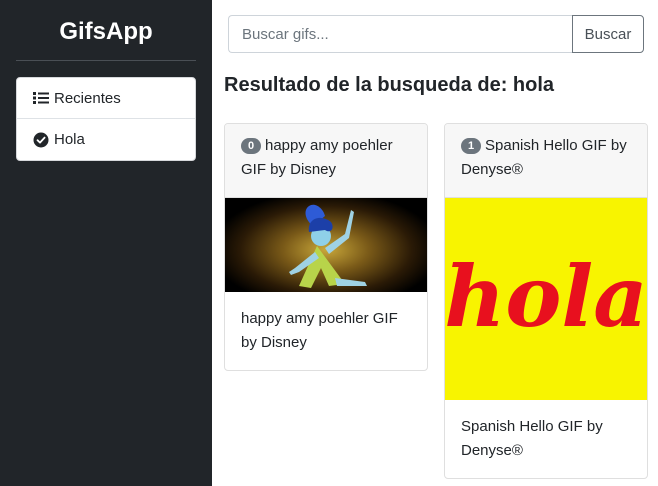 The height and width of the screenshot is (486, 658). Describe the element at coordinates (41, 140) in the screenshot. I see `check-circle-icon` at that location.